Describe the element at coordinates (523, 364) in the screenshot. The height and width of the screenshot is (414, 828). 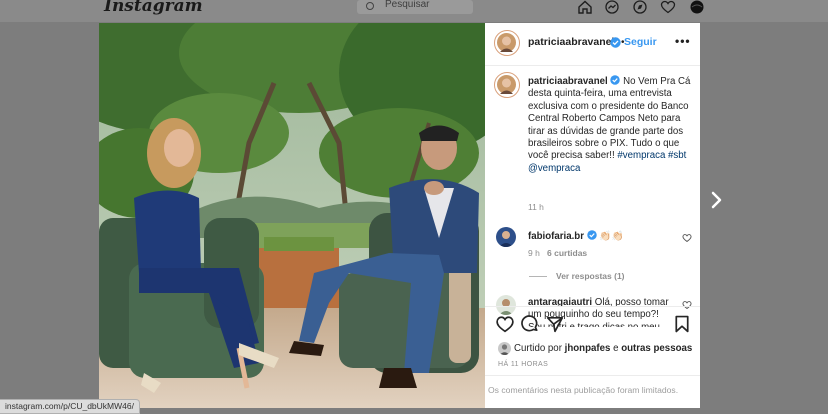
I see `post-timestamp: HÁ 11 HORAS` at that location.